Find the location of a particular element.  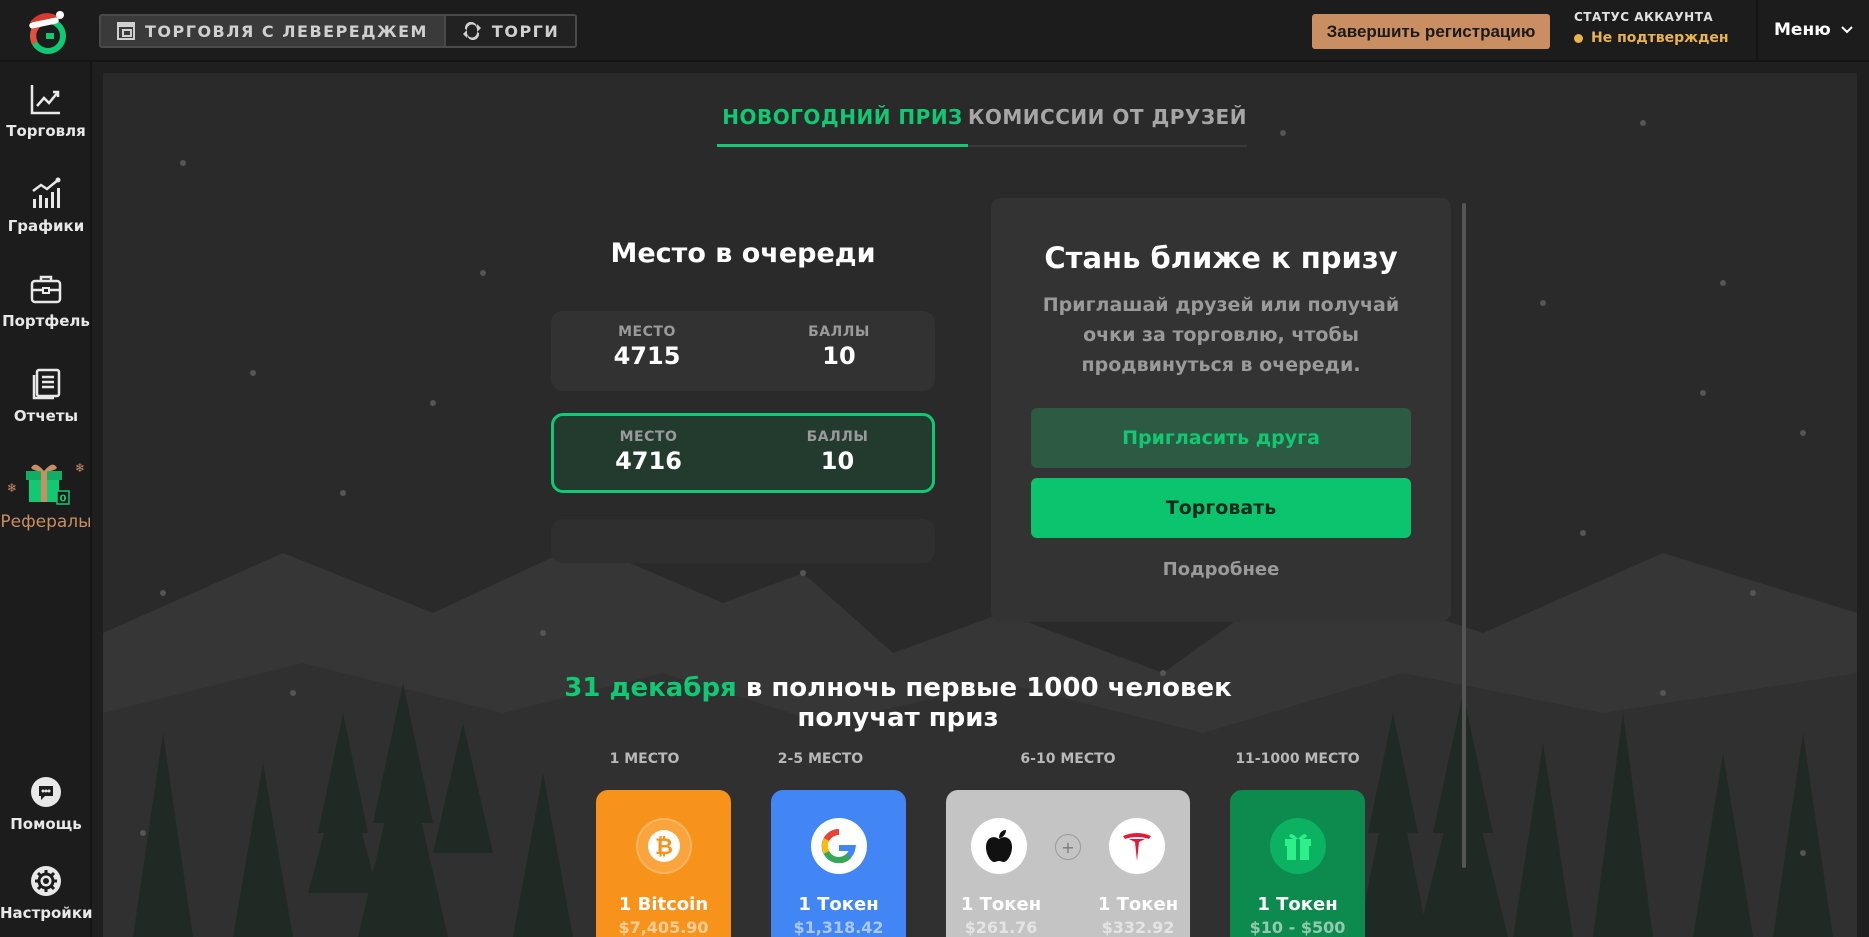

account-status: СТАТУС АККАУНТА Не подтвержден is located at coordinates (1651, 28).